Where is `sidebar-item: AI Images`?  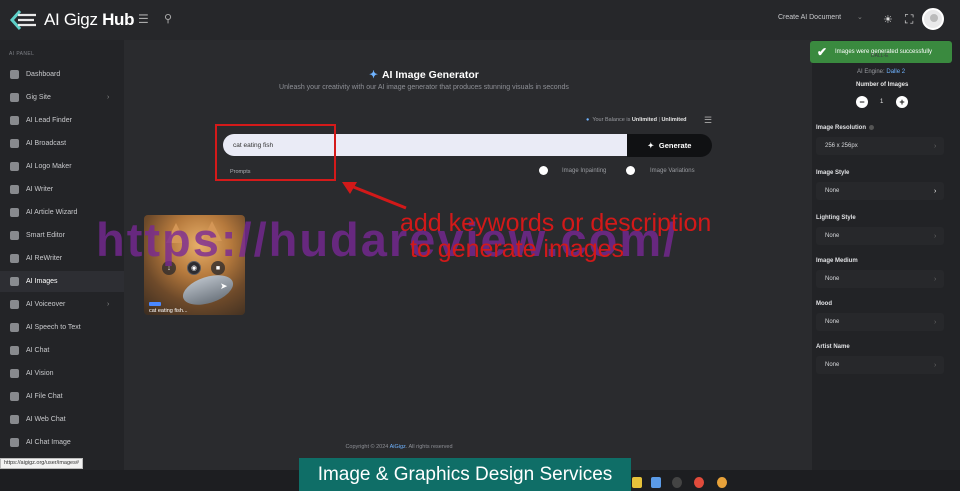 sidebar-item: AI Images is located at coordinates (62, 281).